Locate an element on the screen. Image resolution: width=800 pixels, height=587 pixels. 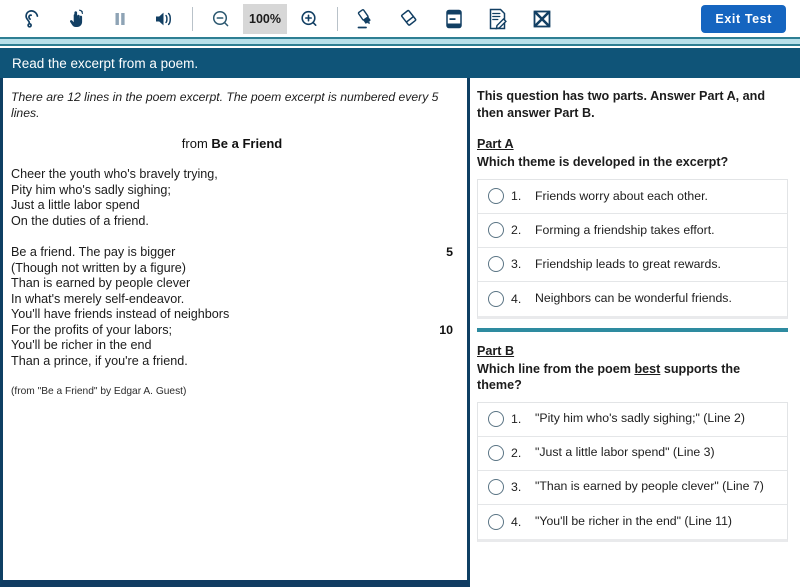
zoom-in-icon is located at coordinates (309, 19).